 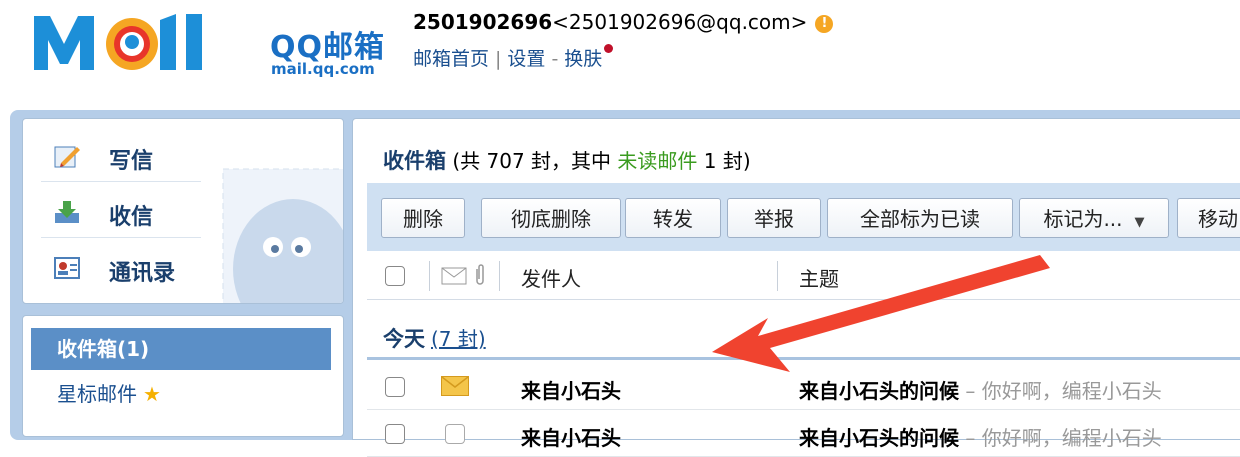 What do you see at coordinates (455, 434) in the screenshot?
I see `read-envelope-icon` at bounding box center [455, 434].